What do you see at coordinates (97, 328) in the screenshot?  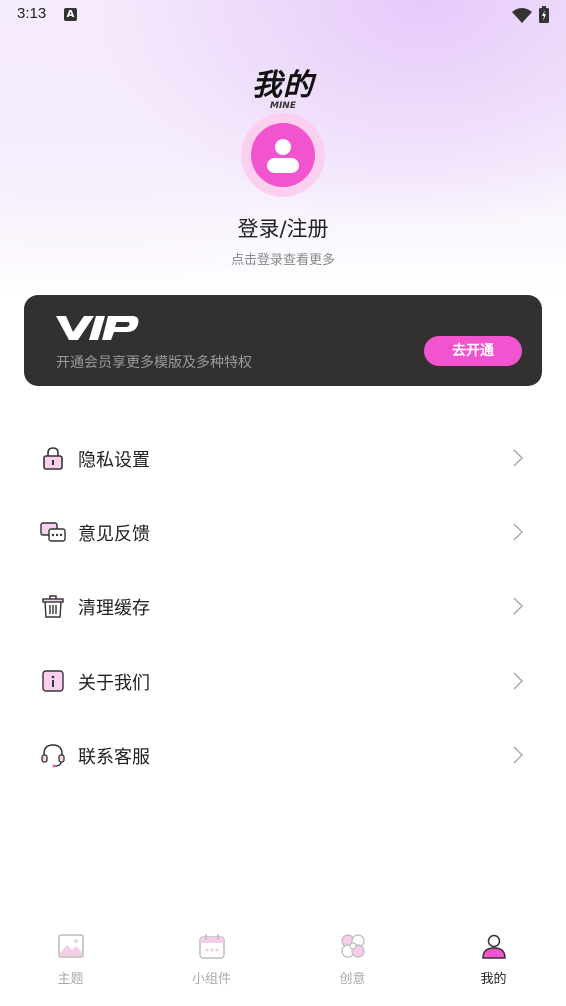 I see `vip-logo` at bounding box center [97, 328].